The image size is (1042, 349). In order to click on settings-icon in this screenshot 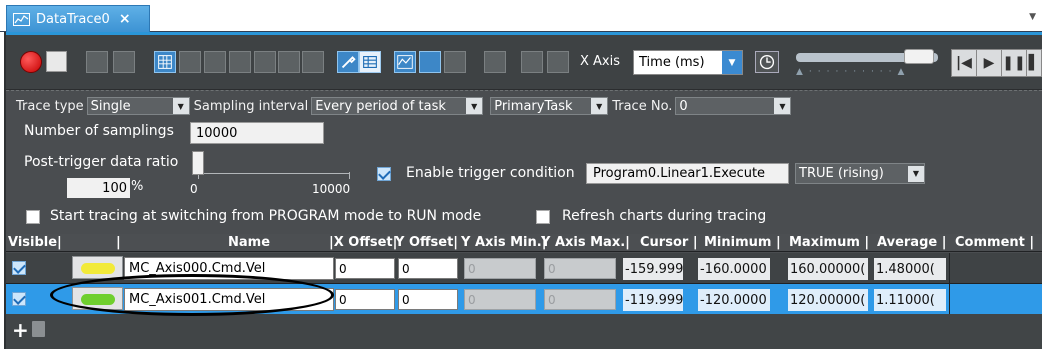, I will do `click(348, 62)`.